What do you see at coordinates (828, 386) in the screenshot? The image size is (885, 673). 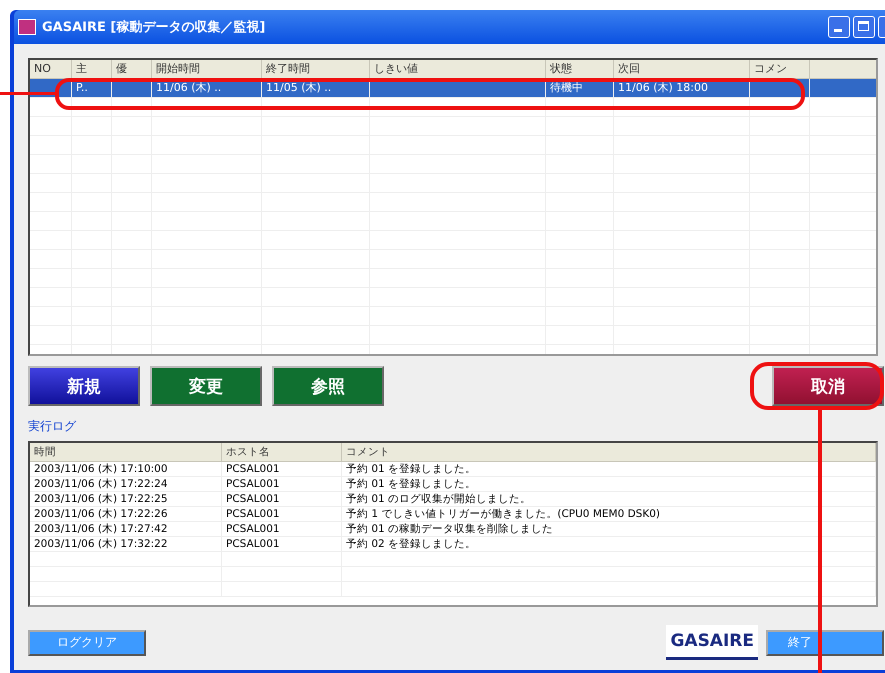 I see `cancel-button: 取消` at bounding box center [828, 386].